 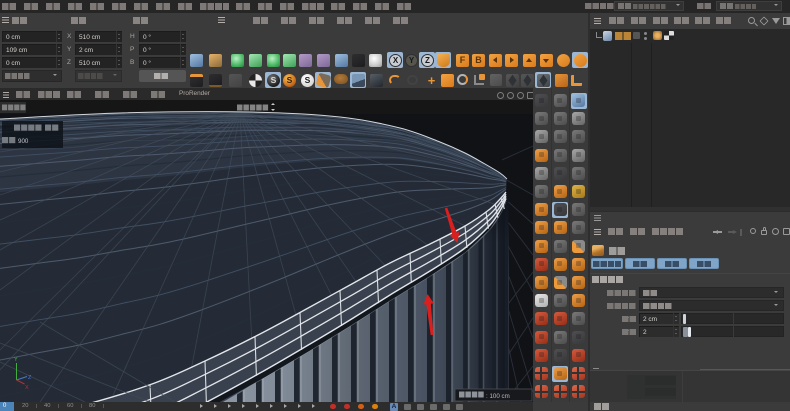 What do you see at coordinates (16, 360) in the screenshot?
I see `svg-text: Y` at bounding box center [16, 360].